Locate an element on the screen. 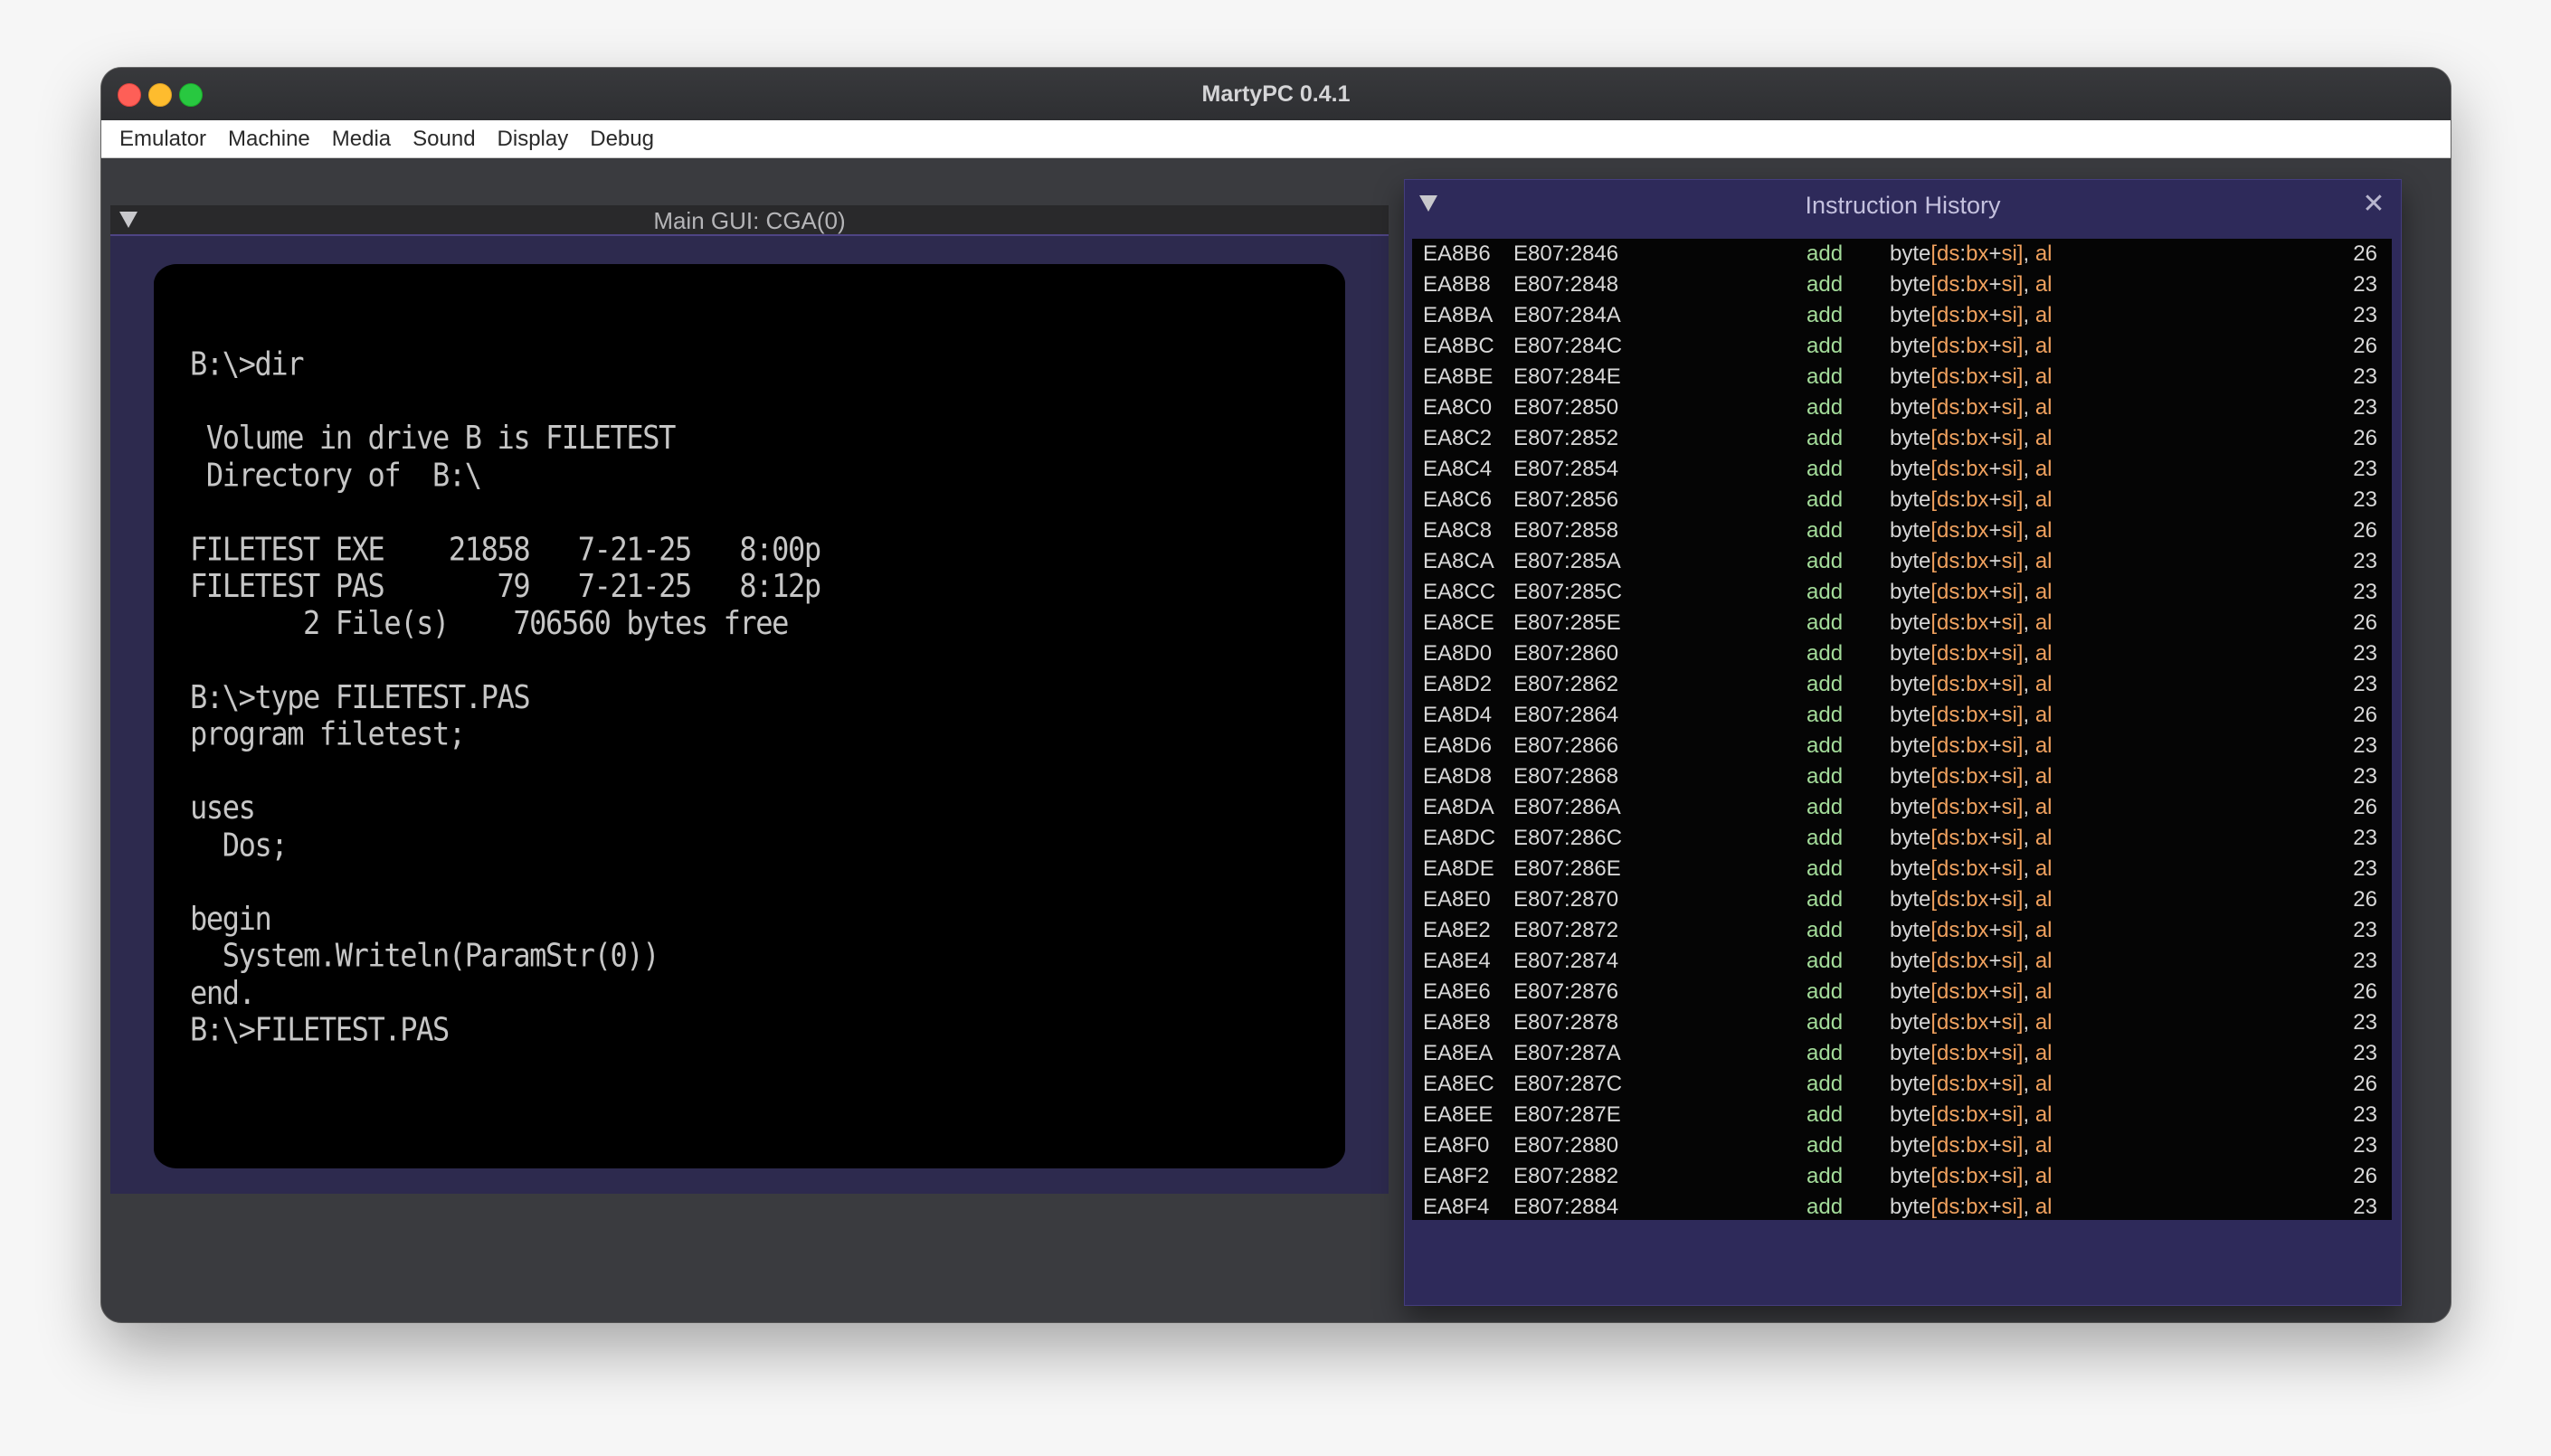  table-row: EA8CA E807:285A add byte[ds:bx+si], al 23 is located at coordinates (1902, 561).